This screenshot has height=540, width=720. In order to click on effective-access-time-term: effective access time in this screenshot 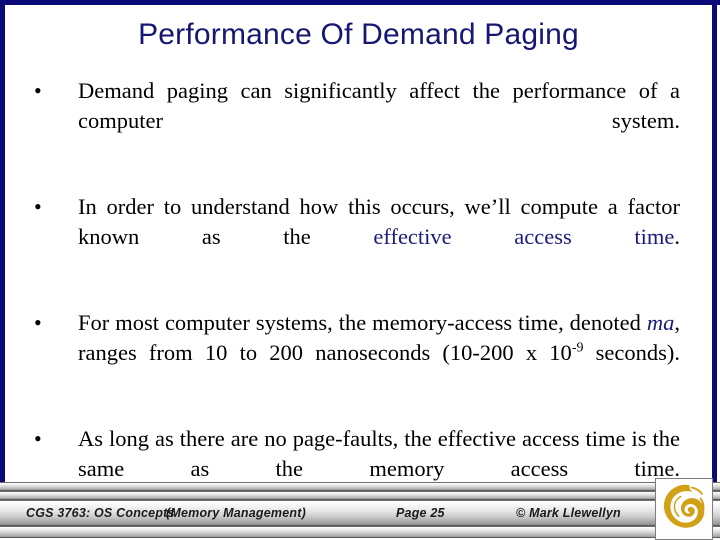, I will do `click(524, 236)`.